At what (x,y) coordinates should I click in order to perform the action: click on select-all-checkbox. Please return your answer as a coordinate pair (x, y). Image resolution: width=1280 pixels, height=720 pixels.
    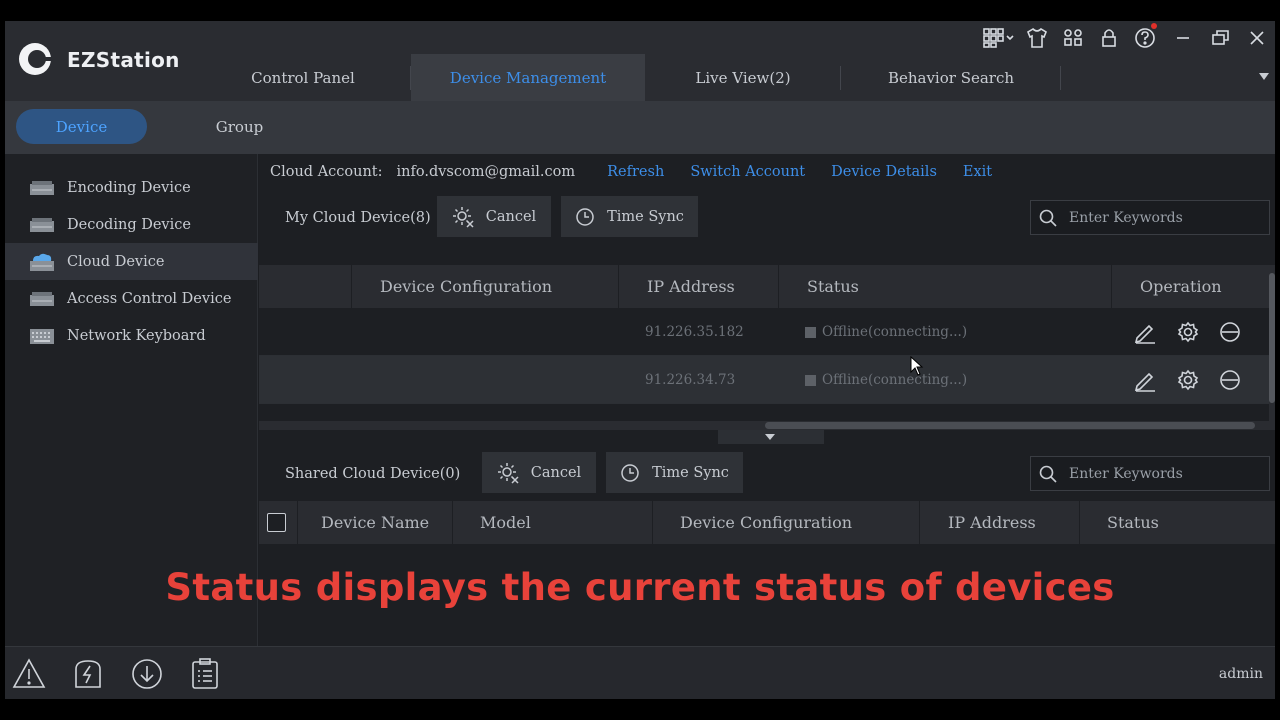
    Looking at the image, I should click on (276, 522).